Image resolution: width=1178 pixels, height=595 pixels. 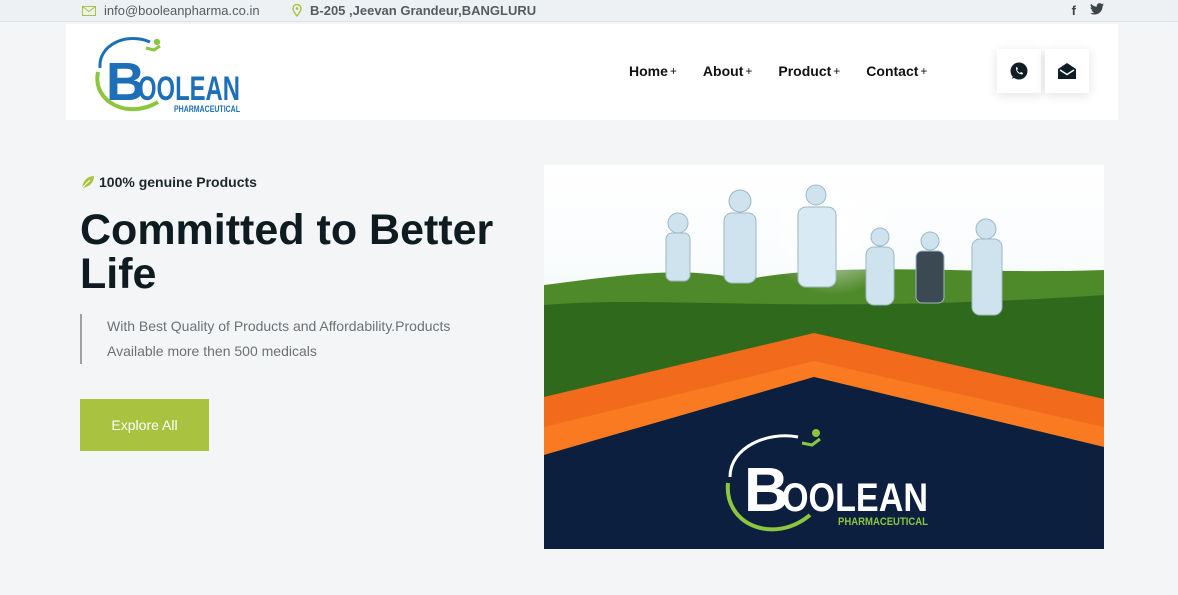 I want to click on main-nav: Home + About + Product + Contact +, so click(x=778, y=71).